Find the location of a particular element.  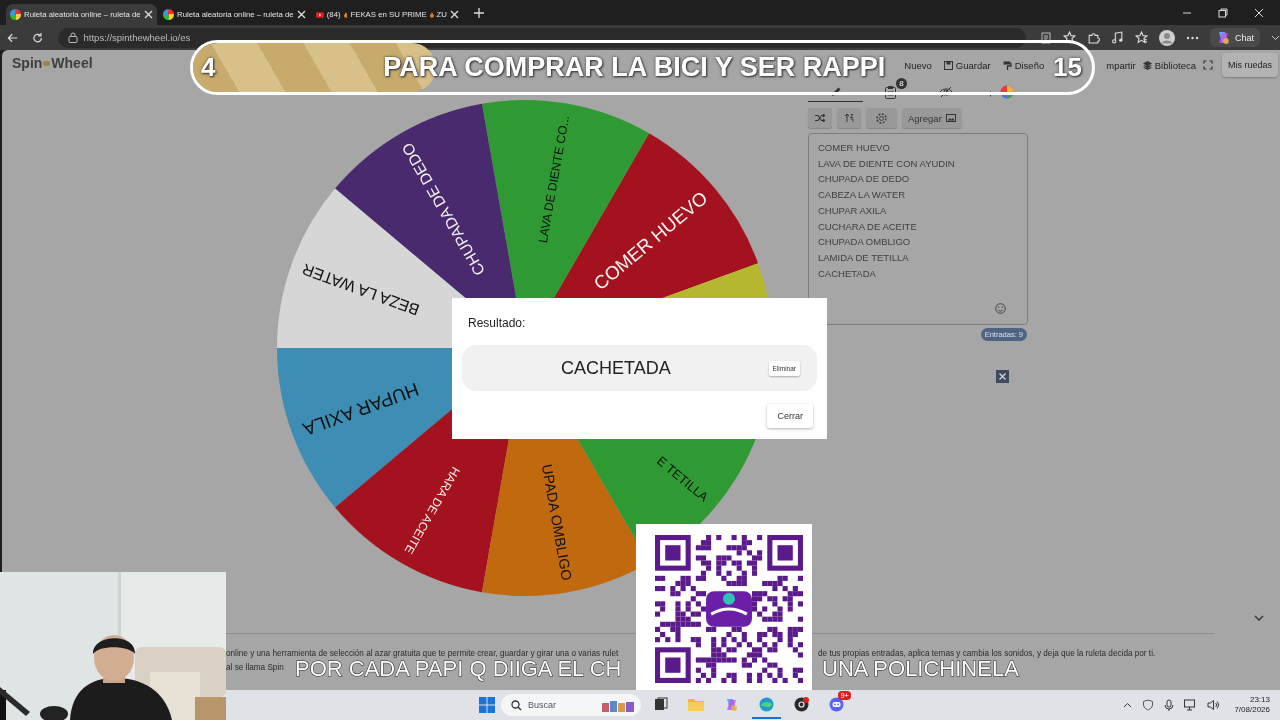

entry-text: CHUPADA OMBLIGO is located at coordinates (865, 242).